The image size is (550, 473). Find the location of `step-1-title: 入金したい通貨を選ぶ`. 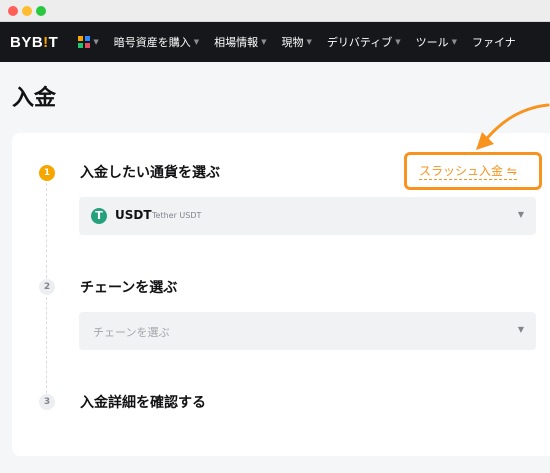

step-1-title: 入金したい通貨を選ぶ is located at coordinates (150, 173).